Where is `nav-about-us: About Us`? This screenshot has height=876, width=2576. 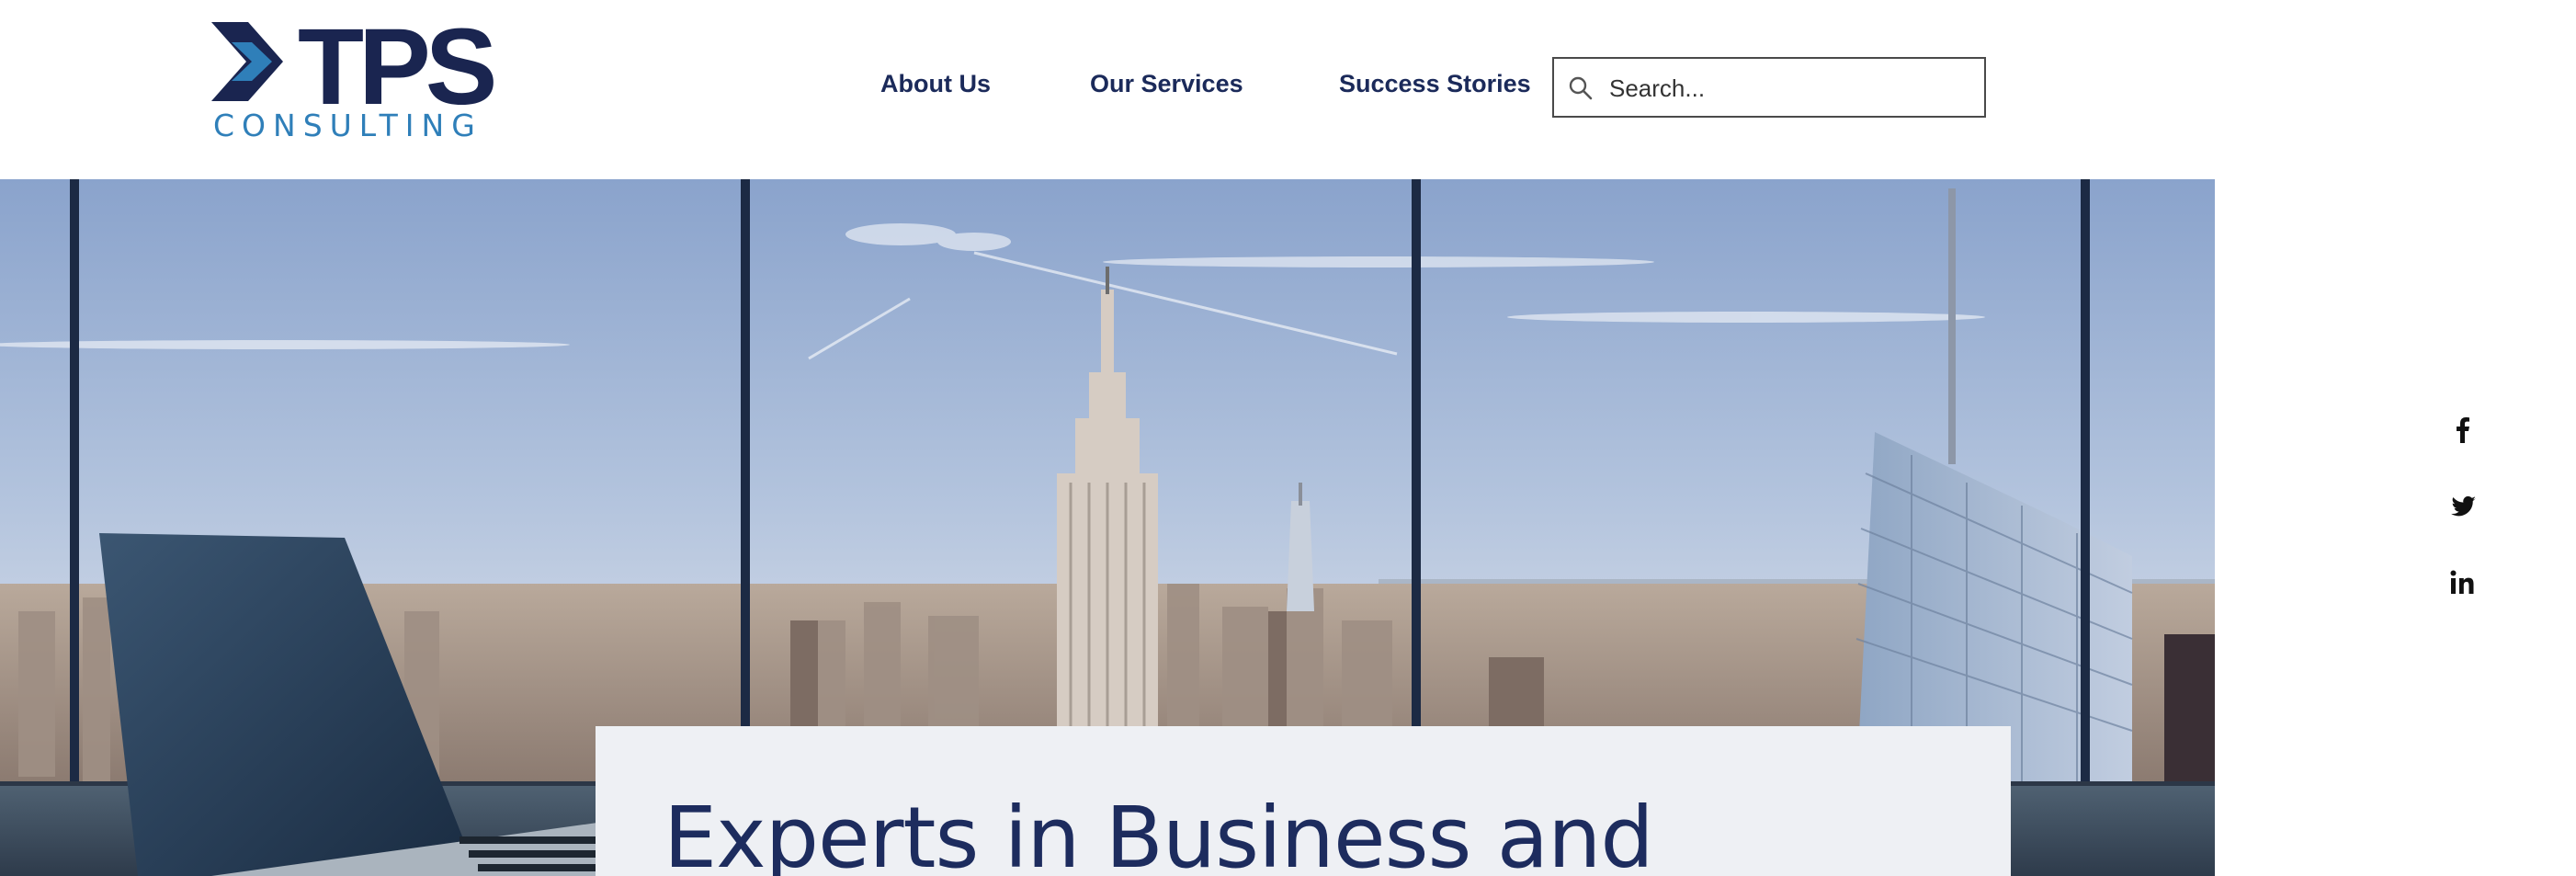 nav-about-us: About Us is located at coordinates (935, 84).